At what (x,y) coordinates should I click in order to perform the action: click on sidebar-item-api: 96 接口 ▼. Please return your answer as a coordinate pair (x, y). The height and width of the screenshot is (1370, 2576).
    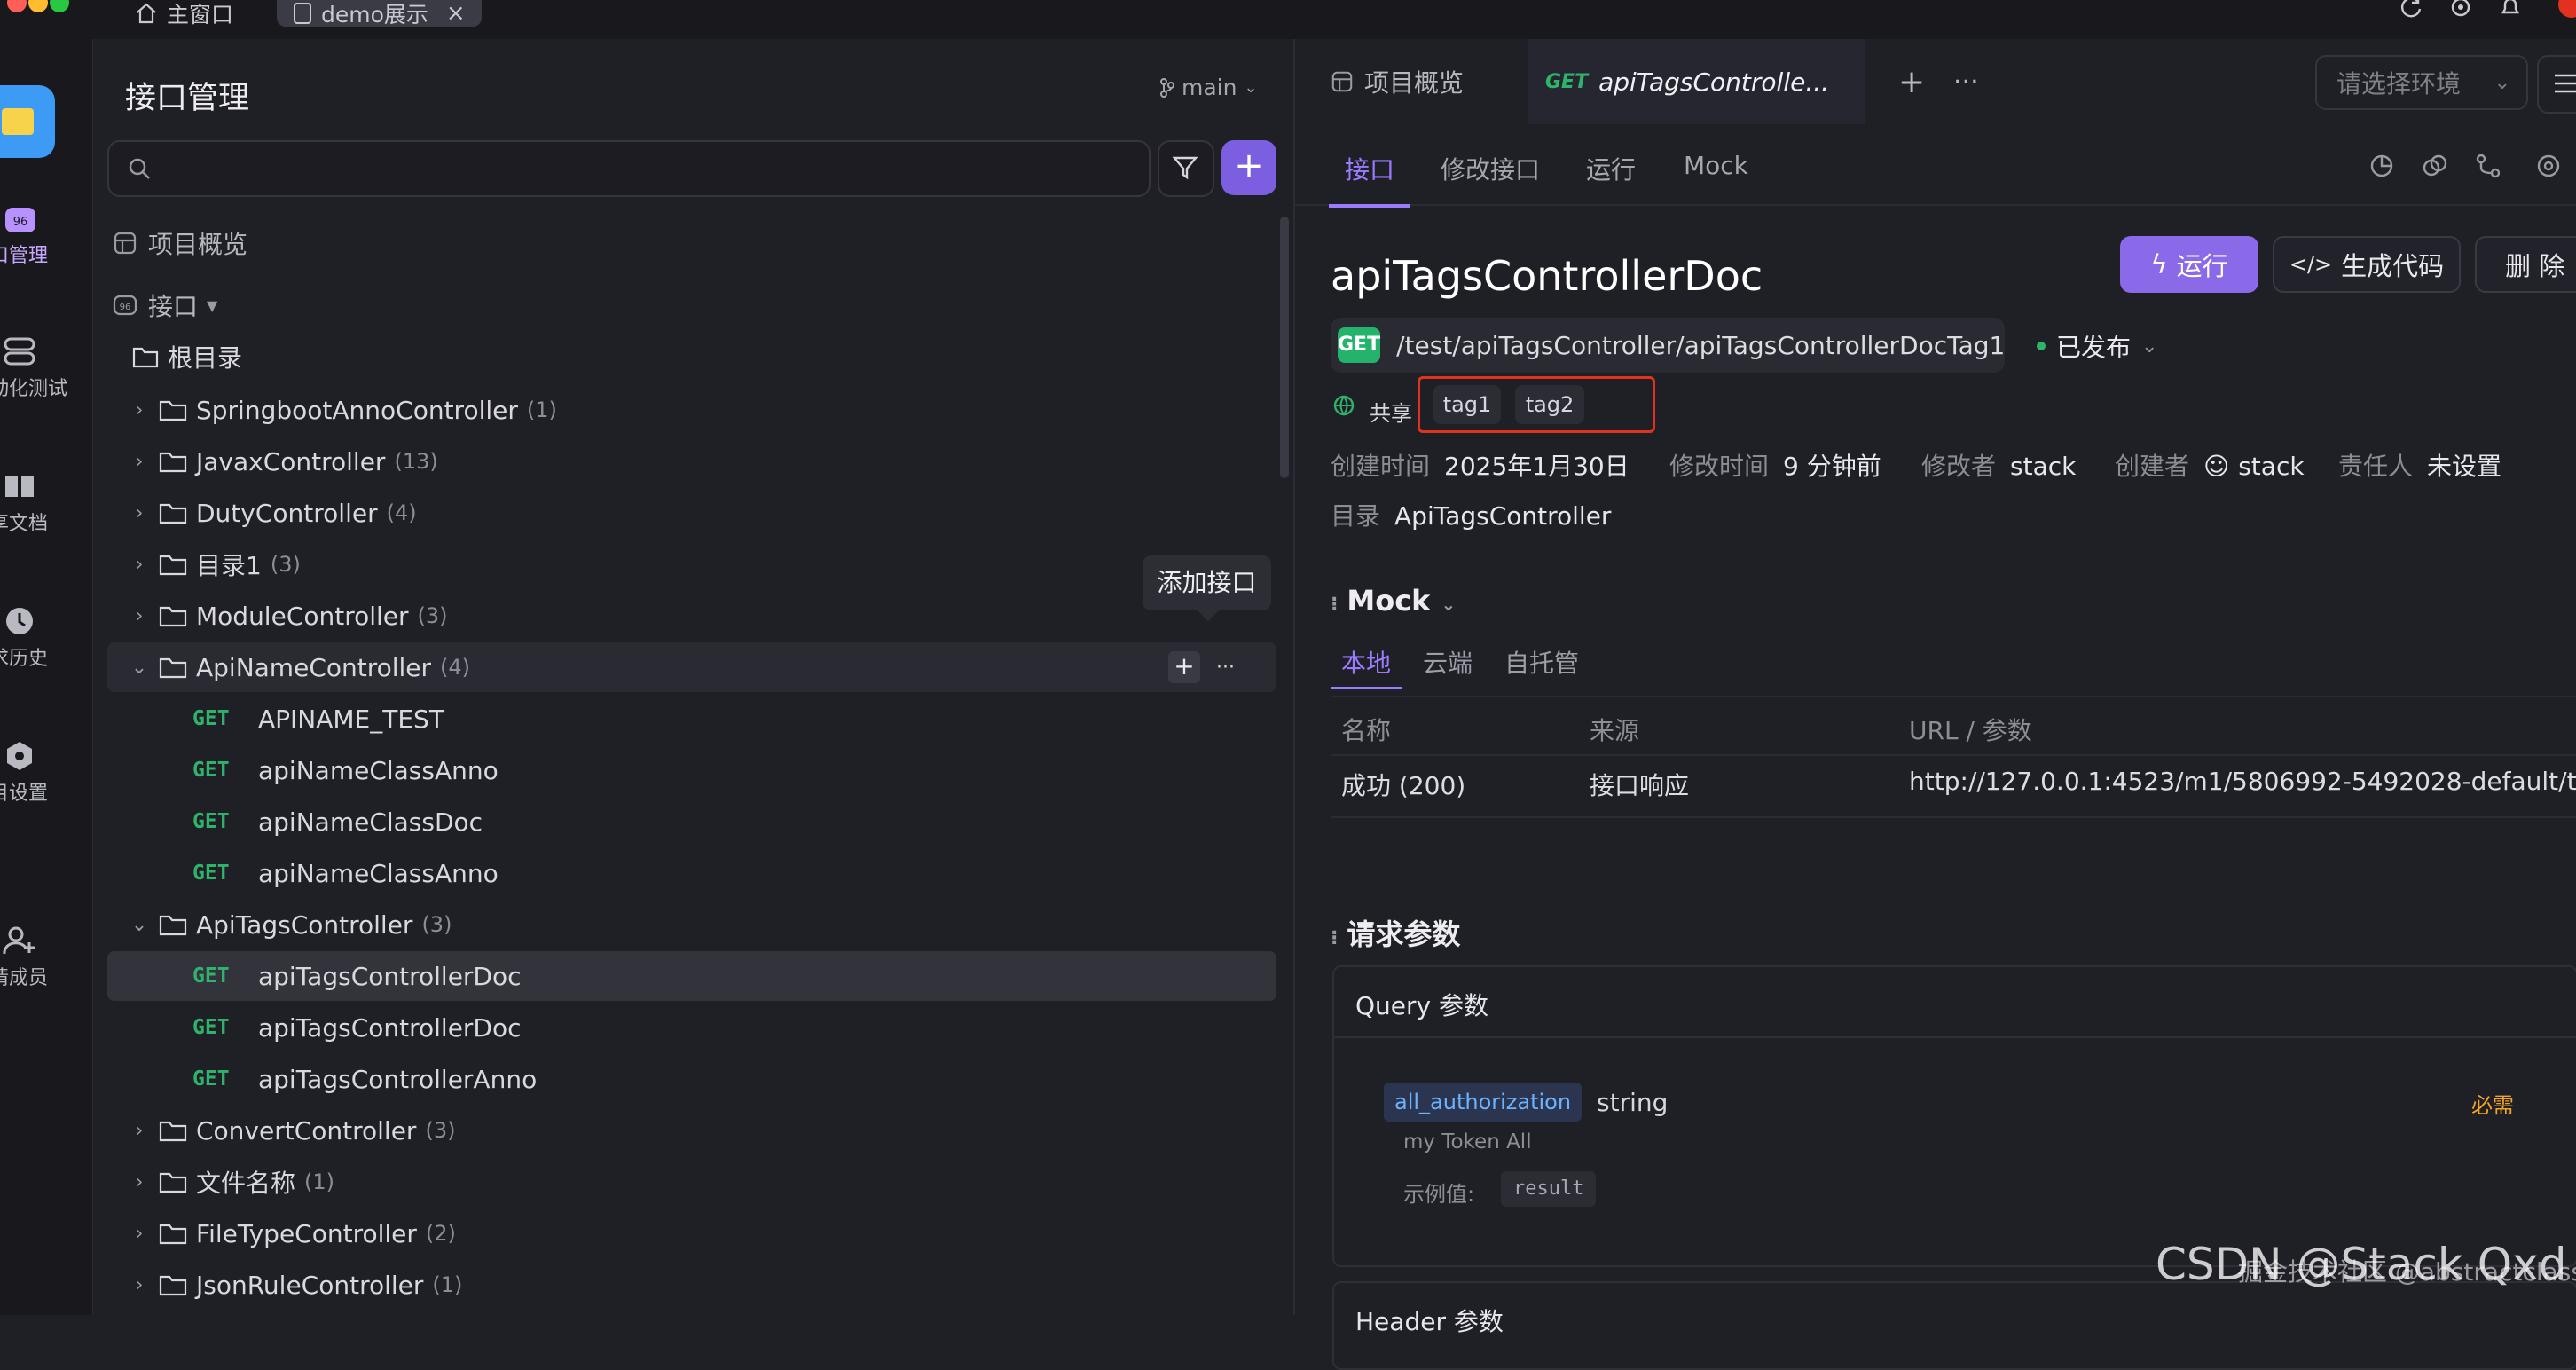
    Looking at the image, I should click on (691, 305).